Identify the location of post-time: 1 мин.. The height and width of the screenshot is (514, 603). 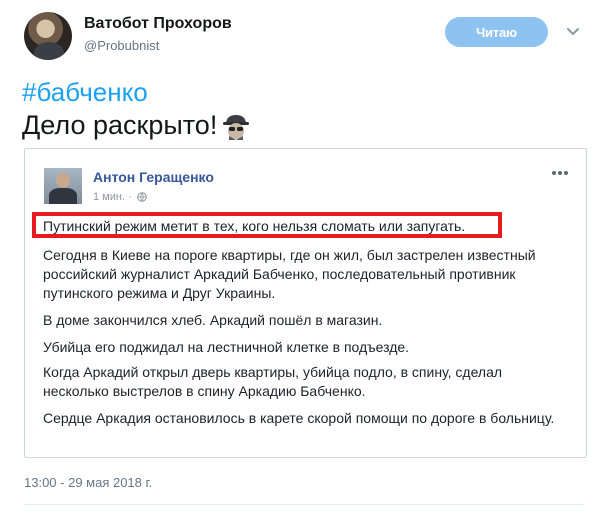
(109, 197).